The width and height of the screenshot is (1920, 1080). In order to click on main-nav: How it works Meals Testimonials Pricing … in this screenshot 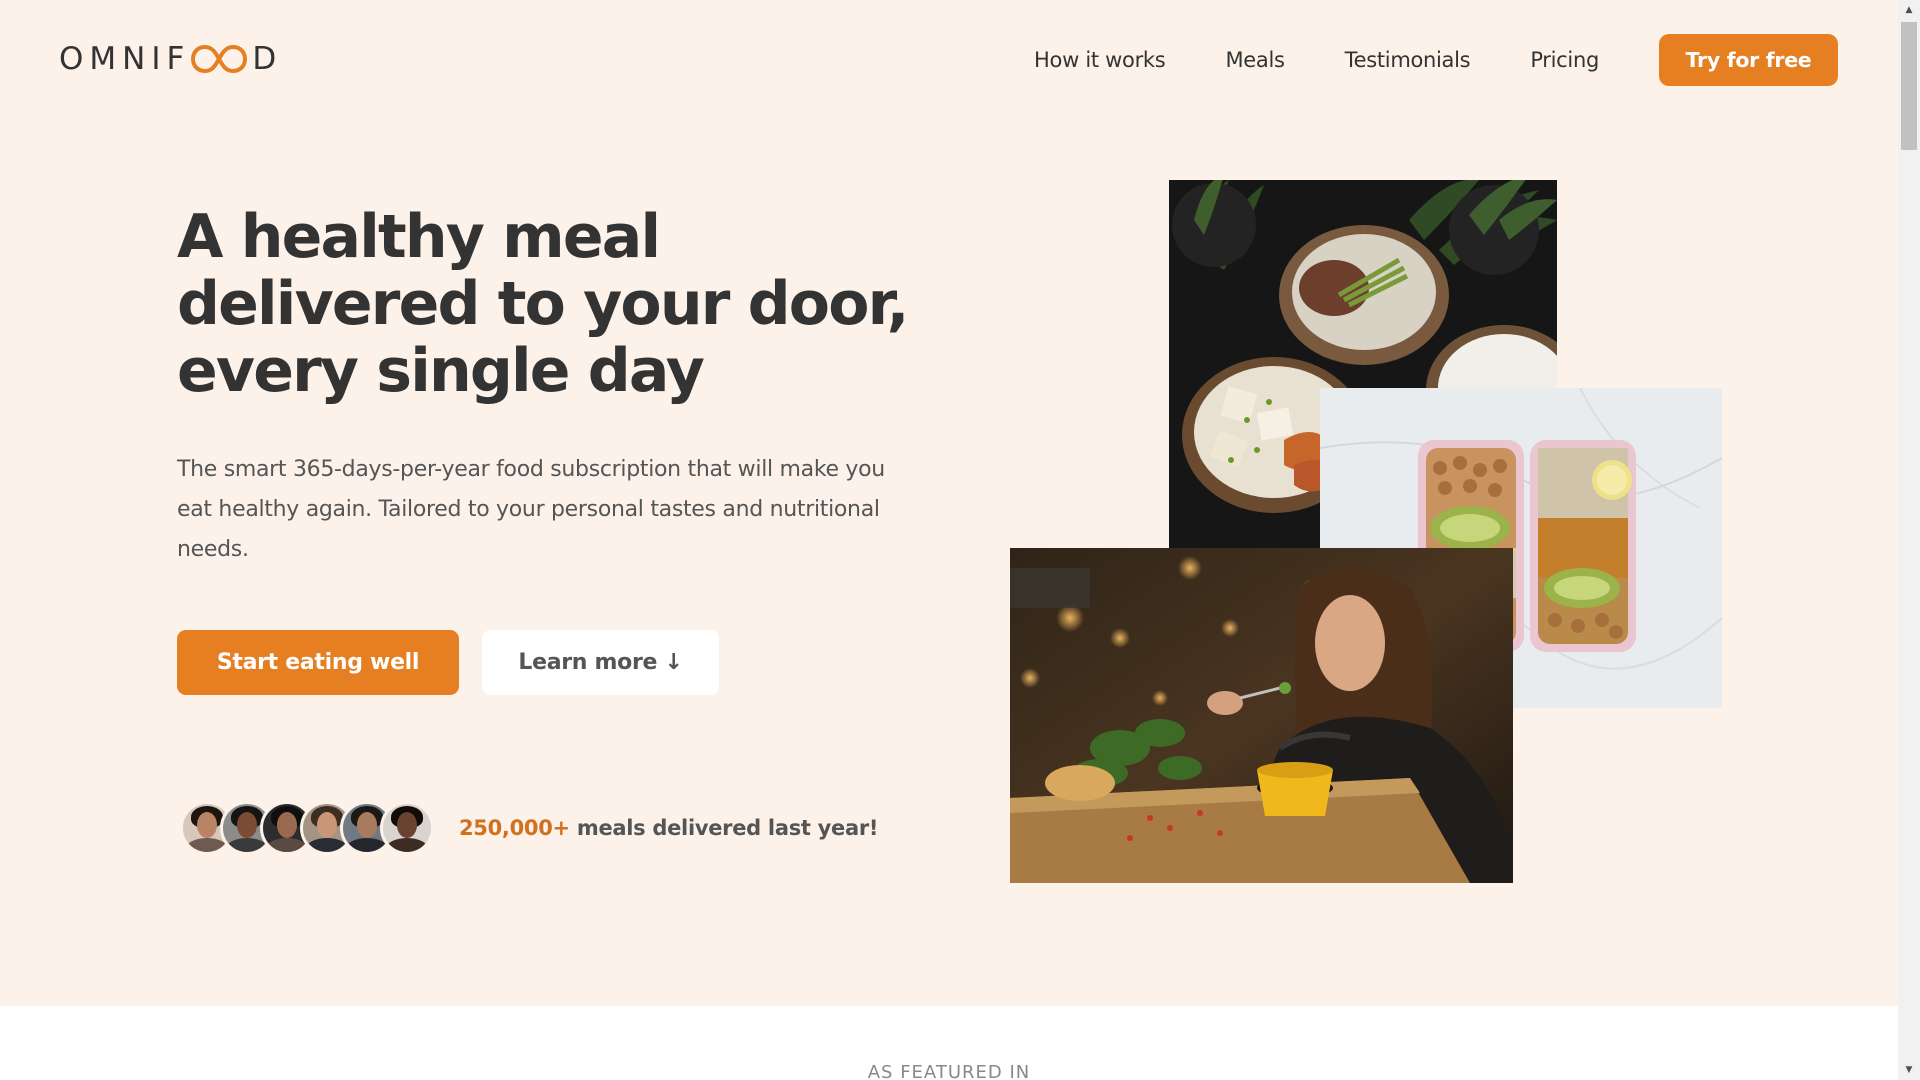, I will do `click(1436, 60)`.